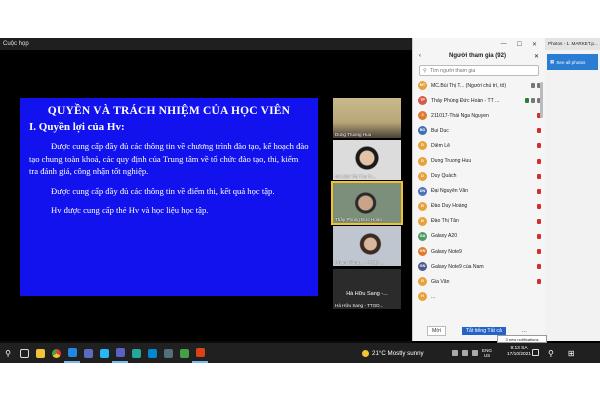  Describe the element at coordinates (483, 331) in the screenshot. I see `mute-all-button: Tắt tiếng Tất cả` at that location.